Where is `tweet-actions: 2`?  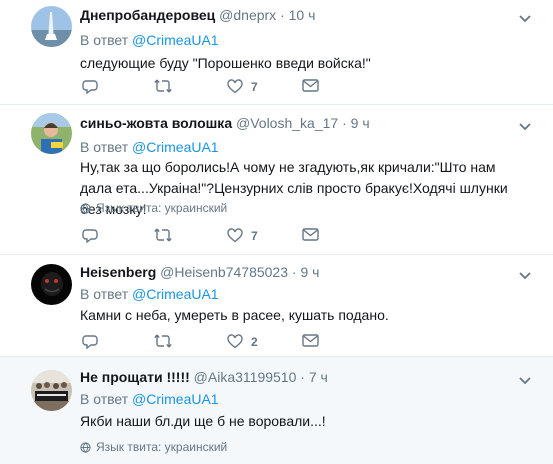 tweet-actions: 2 is located at coordinates (240, 343).